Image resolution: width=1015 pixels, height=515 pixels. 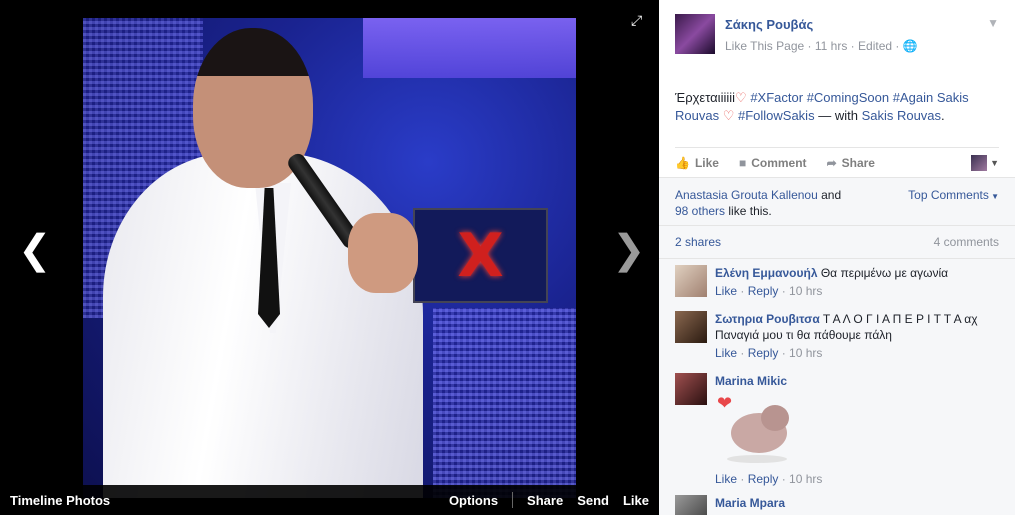 What do you see at coordinates (979, 162) in the screenshot?
I see `viewer-avatar` at bounding box center [979, 162].